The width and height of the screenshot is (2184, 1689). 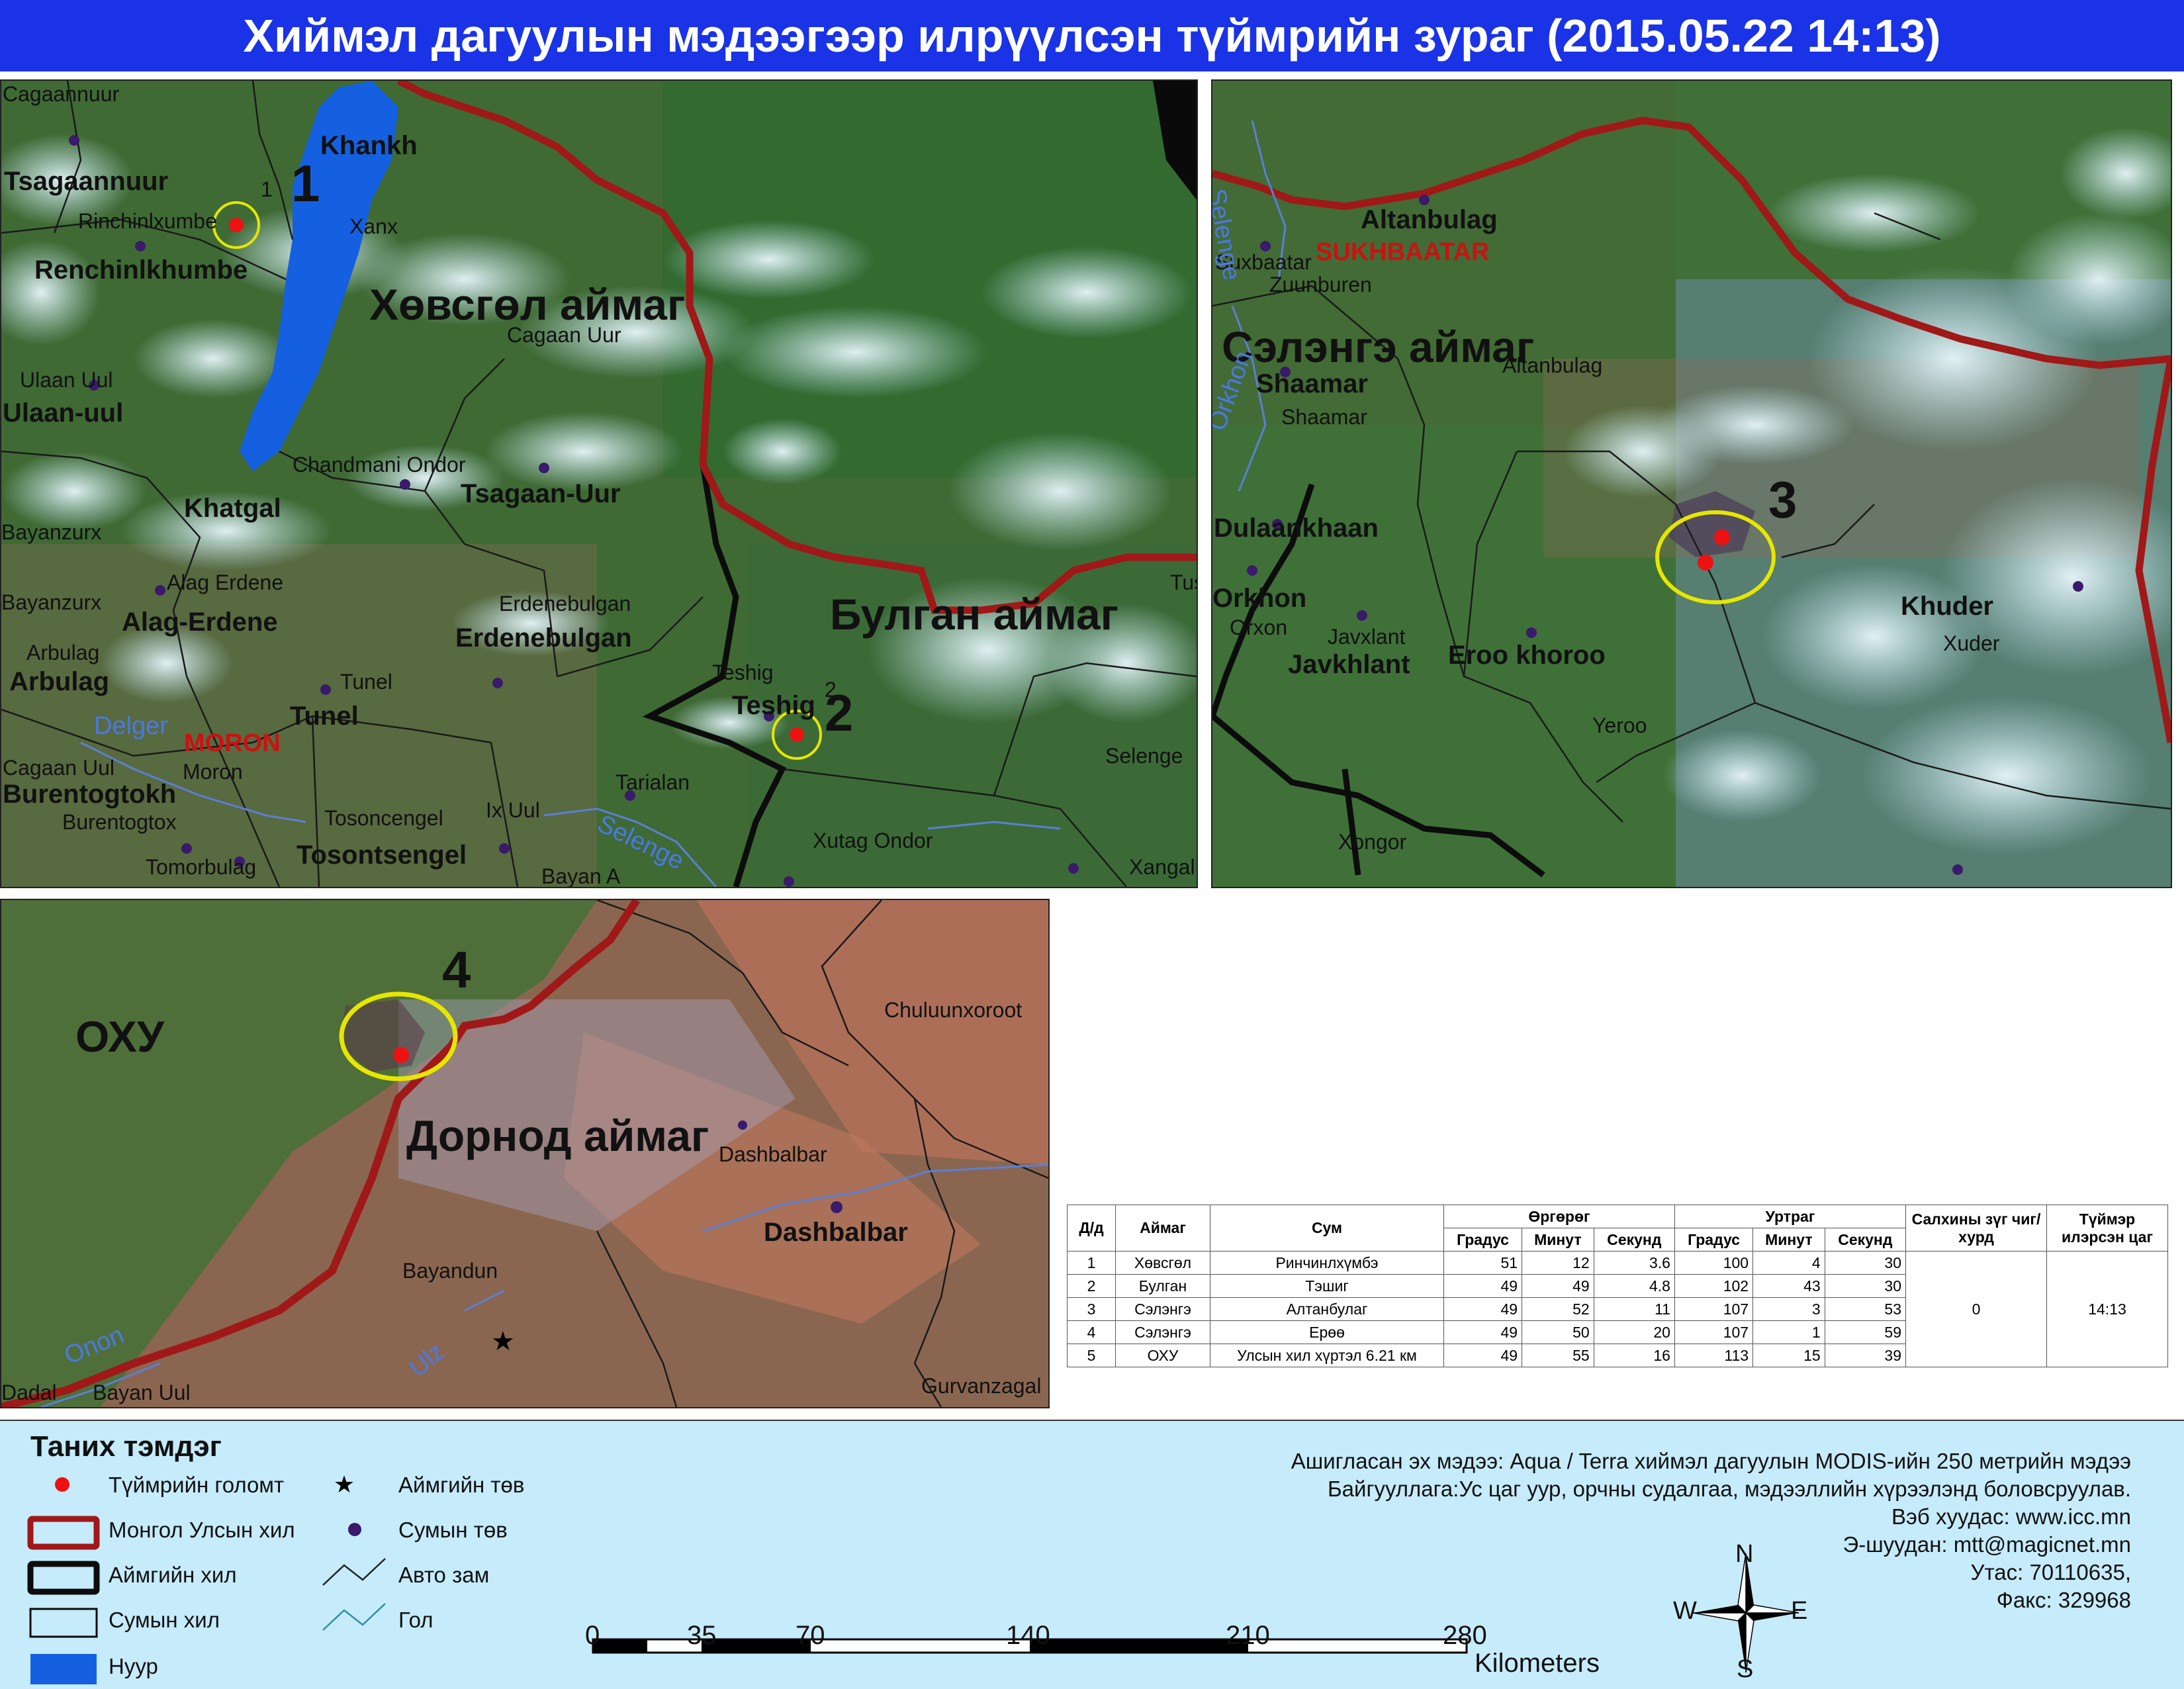 What do you see at coordinates (461, 1485) in the screenshot?
I see `legend-label: Аймгийн төв` at bounding box center [461, 1485].